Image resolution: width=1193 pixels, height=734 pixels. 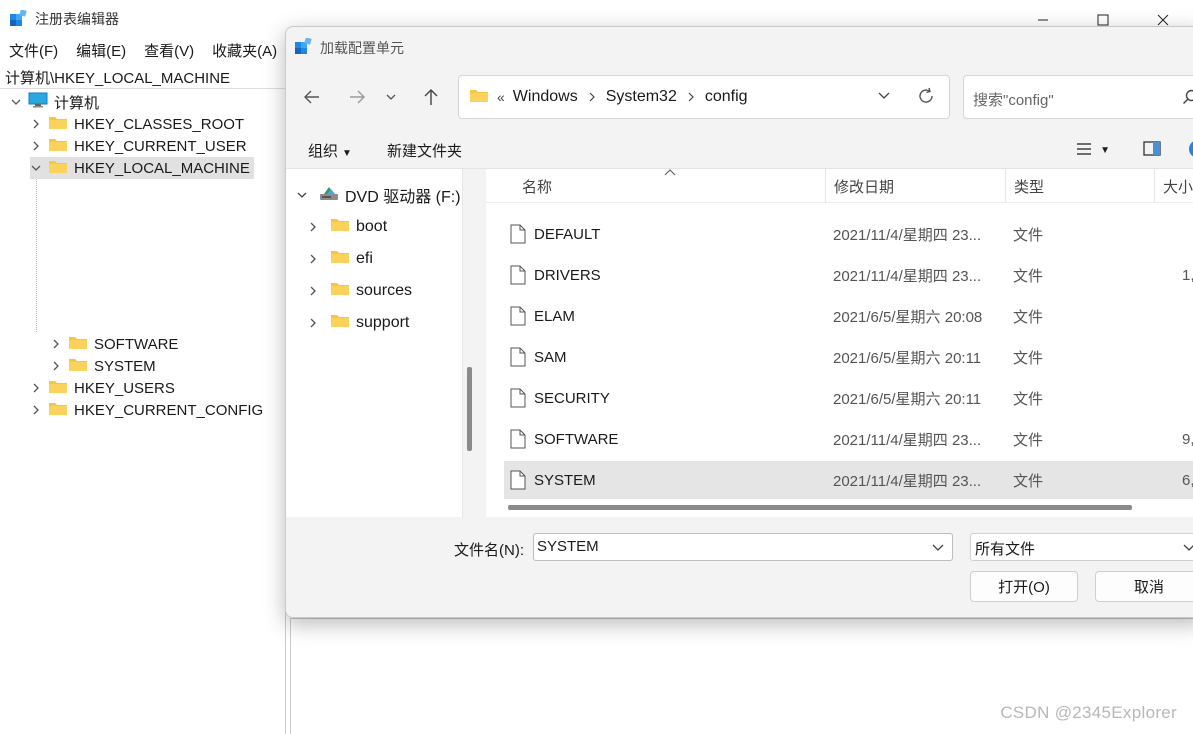 What do you see at coordinates (926, 98) in the screenshot?
I see `refresh-icon` at bounding box center [926, 98].